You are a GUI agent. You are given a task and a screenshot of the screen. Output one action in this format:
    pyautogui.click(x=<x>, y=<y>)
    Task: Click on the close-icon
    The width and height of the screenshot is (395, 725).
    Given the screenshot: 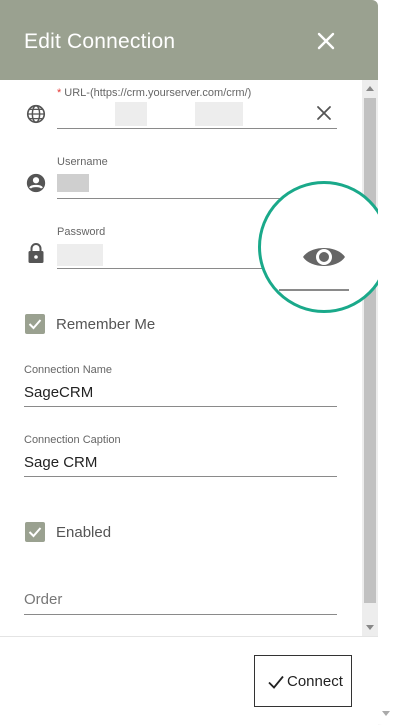 What is the action you would take?
    pyautogui.click(x=326, y=41)
    